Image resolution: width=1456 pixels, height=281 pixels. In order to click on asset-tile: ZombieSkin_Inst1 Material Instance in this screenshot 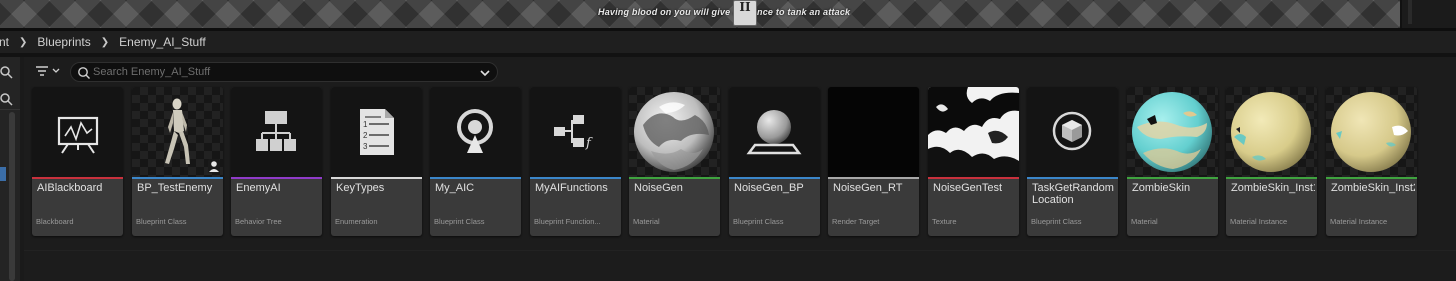, I will do `click(1271, 161)`.